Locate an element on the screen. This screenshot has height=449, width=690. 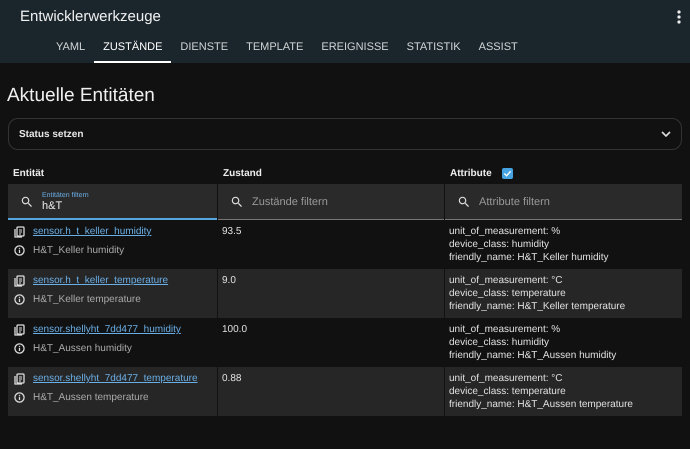
tab: DIENSTE is located at coordinates (204, 48).